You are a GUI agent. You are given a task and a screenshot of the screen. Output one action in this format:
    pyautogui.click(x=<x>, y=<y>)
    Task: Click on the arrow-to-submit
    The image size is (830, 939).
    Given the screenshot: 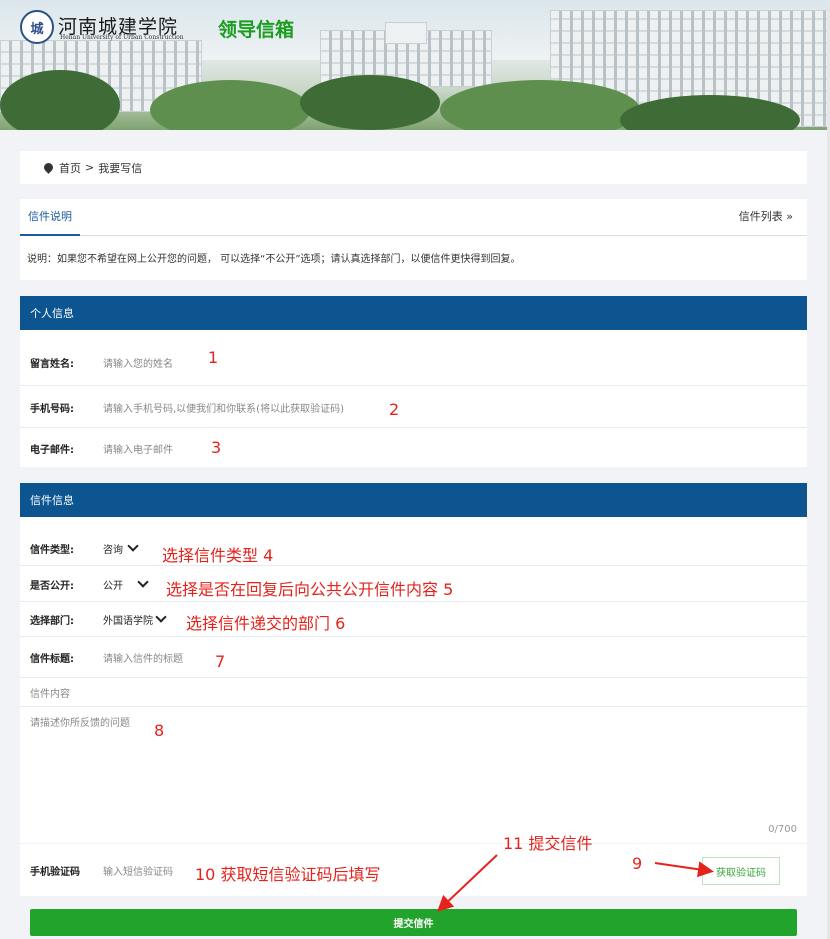 What is the action you would take?
    pyautogui.click(x=467, y=883)
    